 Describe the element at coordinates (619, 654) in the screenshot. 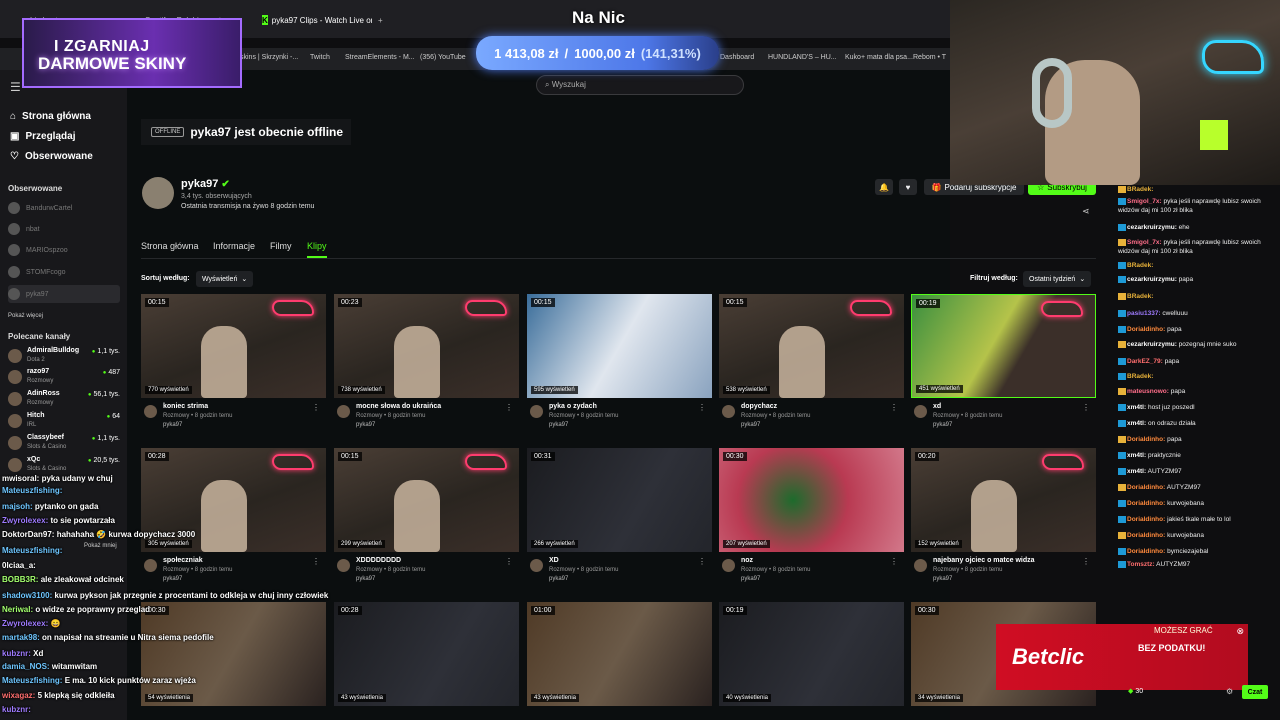

I see `clip-thumbnail: 01:00 43 wyświetlenia` at that location.